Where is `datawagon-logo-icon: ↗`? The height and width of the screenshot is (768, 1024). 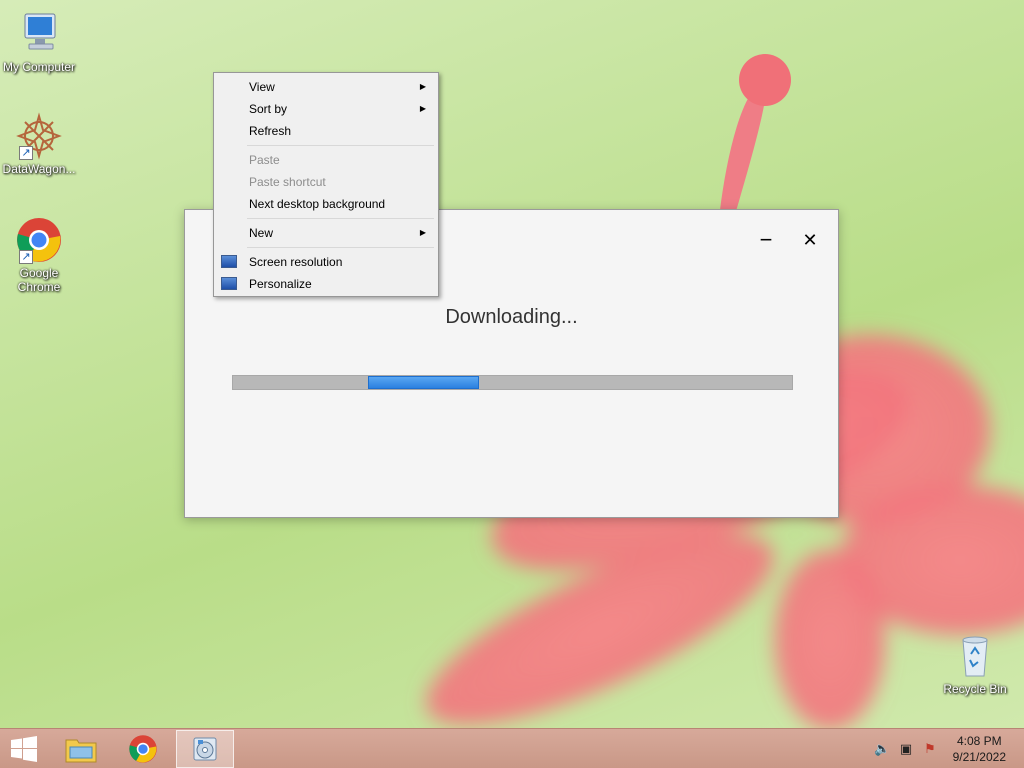
datawagon-logo-icon: ↗ is located at coordinates (39, 136).